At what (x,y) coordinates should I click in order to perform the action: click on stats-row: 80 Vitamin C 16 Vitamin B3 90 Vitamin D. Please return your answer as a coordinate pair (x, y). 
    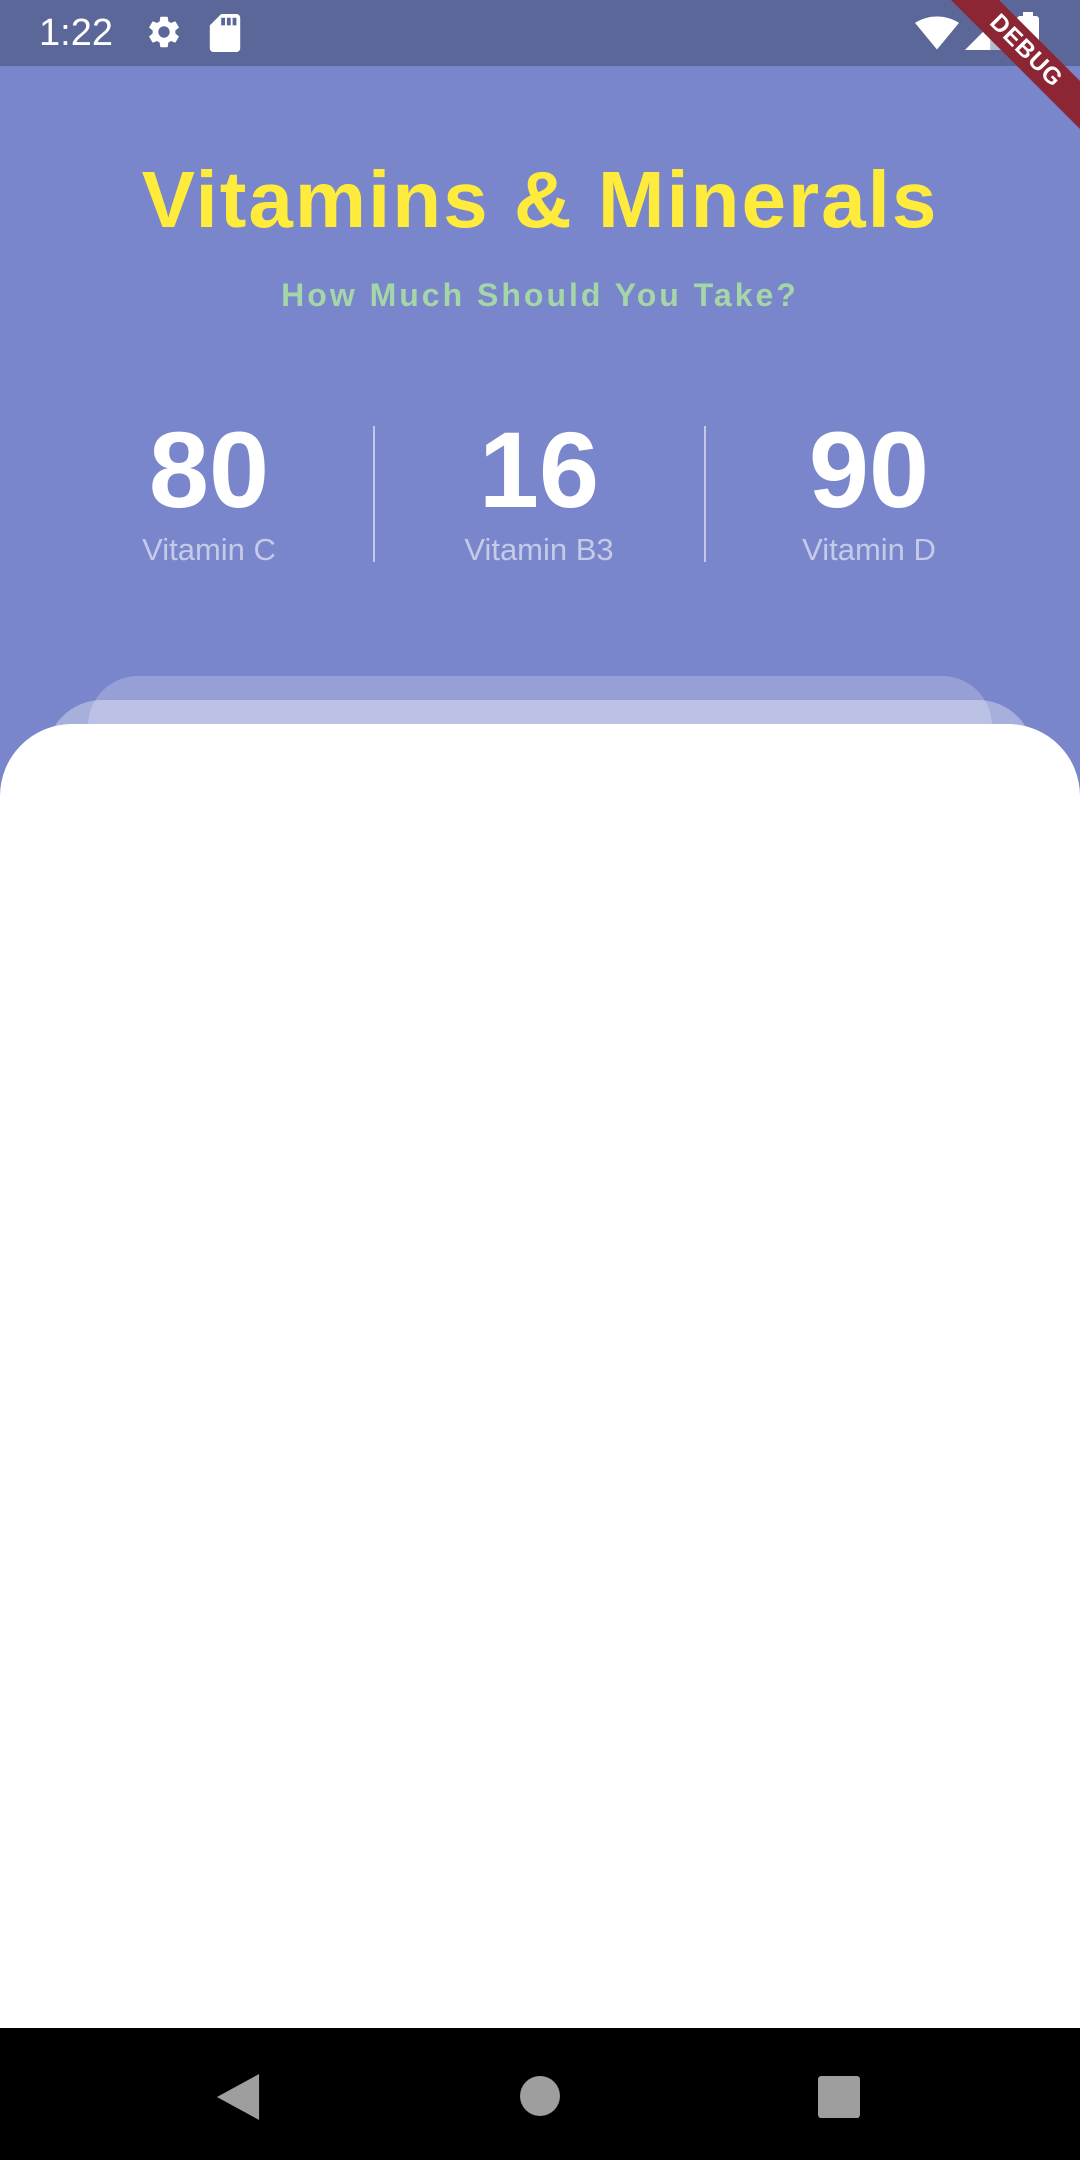
    Looking at the image, I should click on (540, 500).